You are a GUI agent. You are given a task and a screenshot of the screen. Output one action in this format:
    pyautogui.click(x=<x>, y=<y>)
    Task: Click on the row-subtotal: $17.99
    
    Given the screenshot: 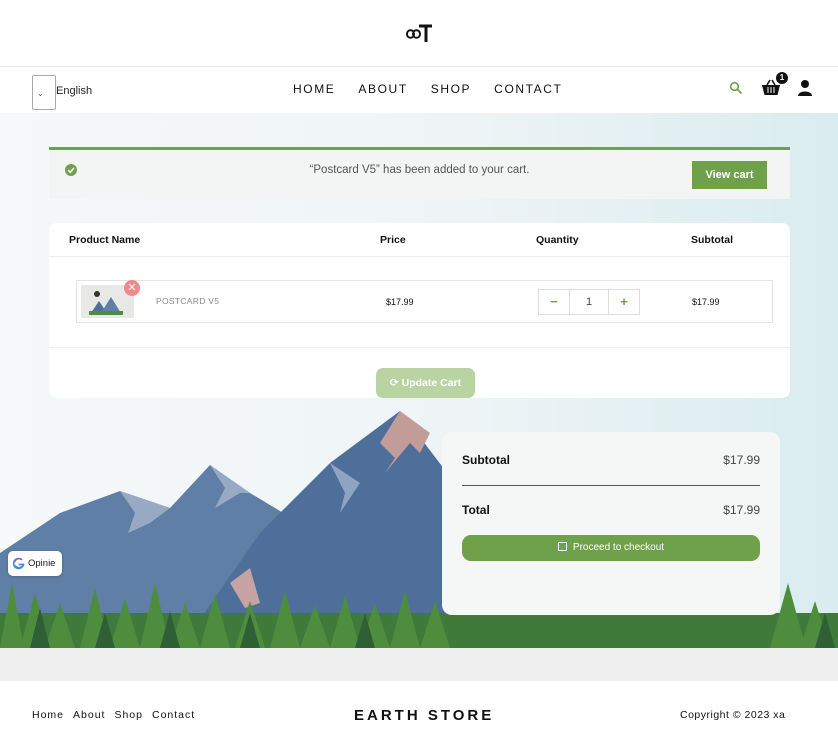 What is the action you would take?
    pyautogui.click(x=706, y=302)
    